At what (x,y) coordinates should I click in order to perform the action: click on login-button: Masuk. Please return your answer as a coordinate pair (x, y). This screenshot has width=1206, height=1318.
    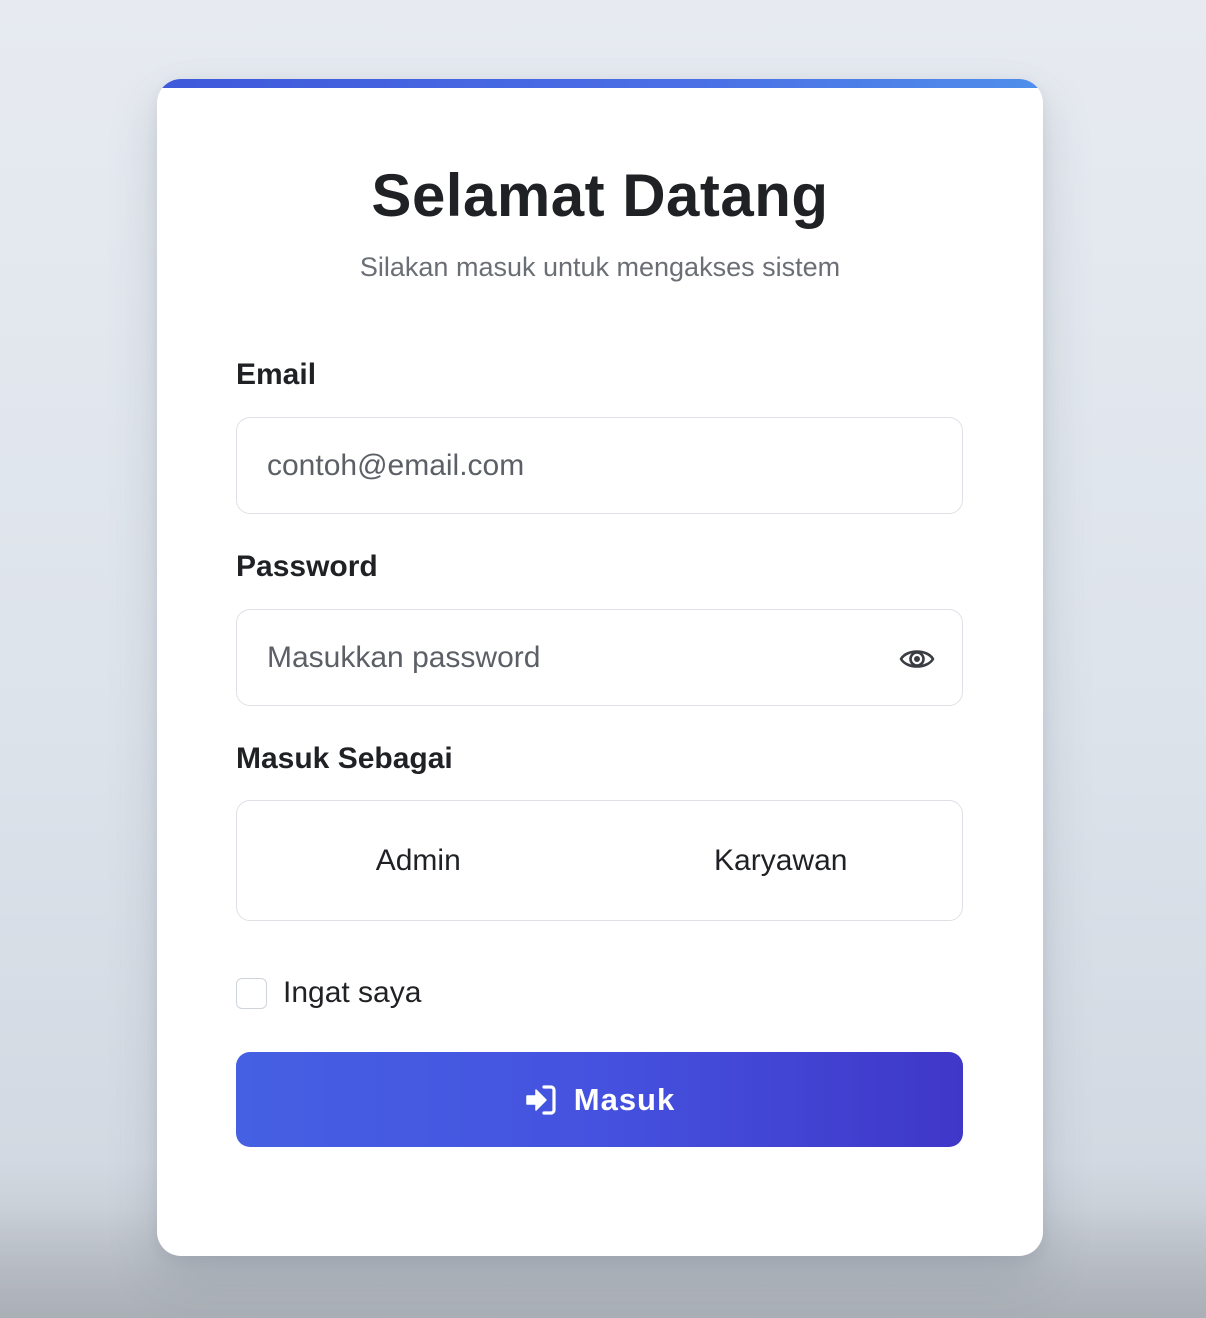
    Looking at the image, I should click on (599, 1099).